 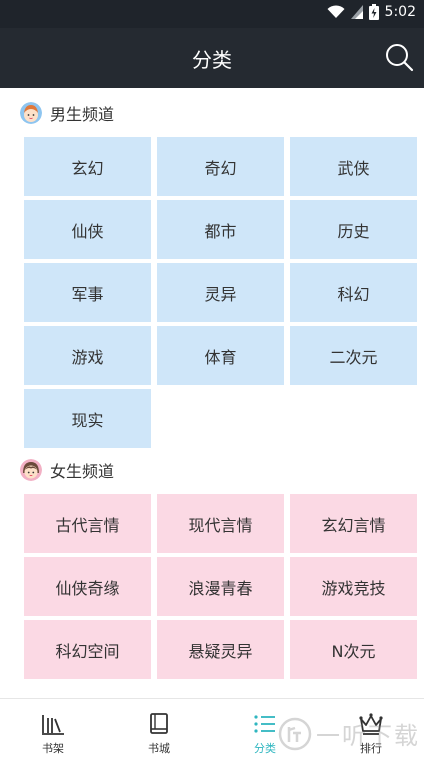 What do you see at coordinates (220, 166) in the screenshot?
I see `category-tile: 奇幻` at bounding box center [220, 166].